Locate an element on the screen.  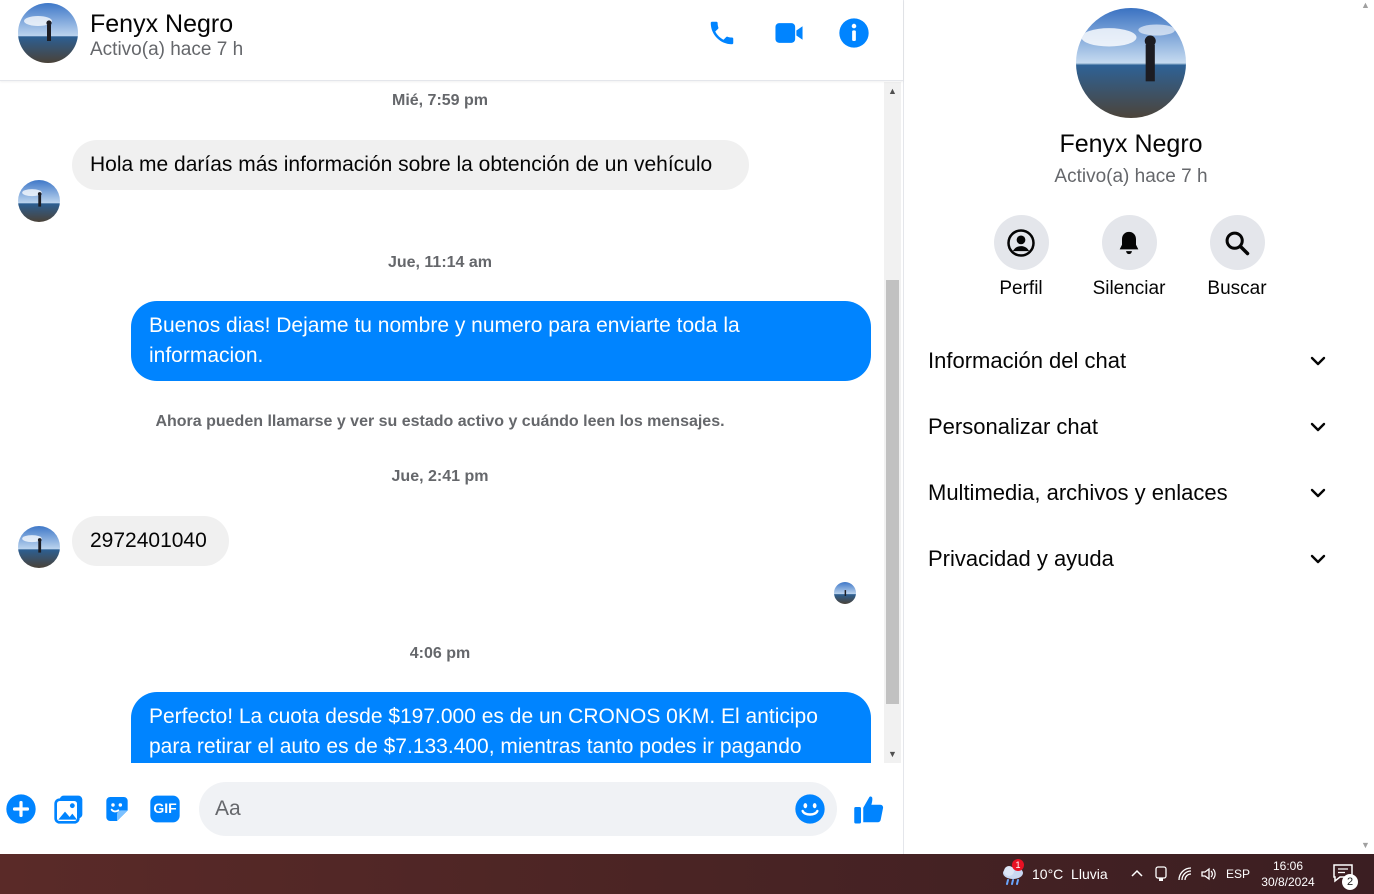
section-media-files-links: Multimedia, archivos y enlaces is located at coordinates (1128, 493).